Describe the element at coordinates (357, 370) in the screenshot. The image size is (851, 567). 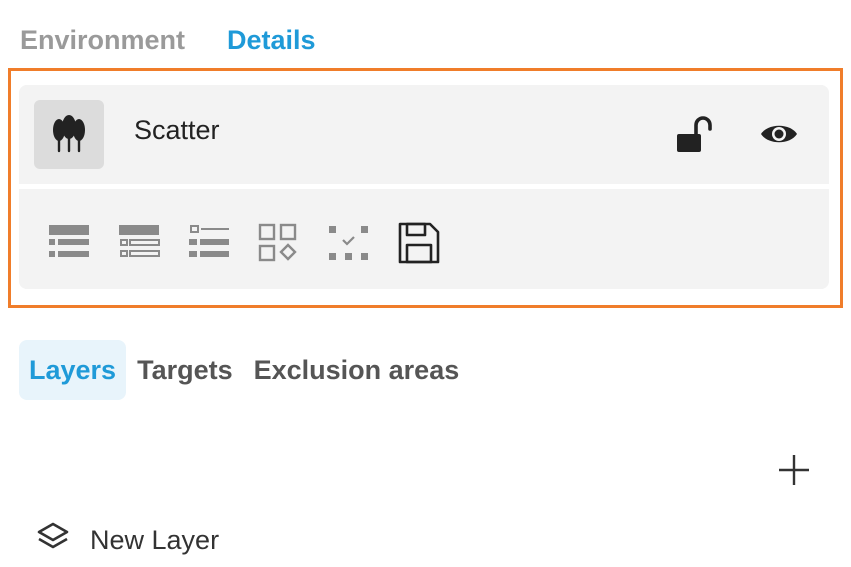
I see `tab-exclusion-areas: Exclusion areas` at that location.